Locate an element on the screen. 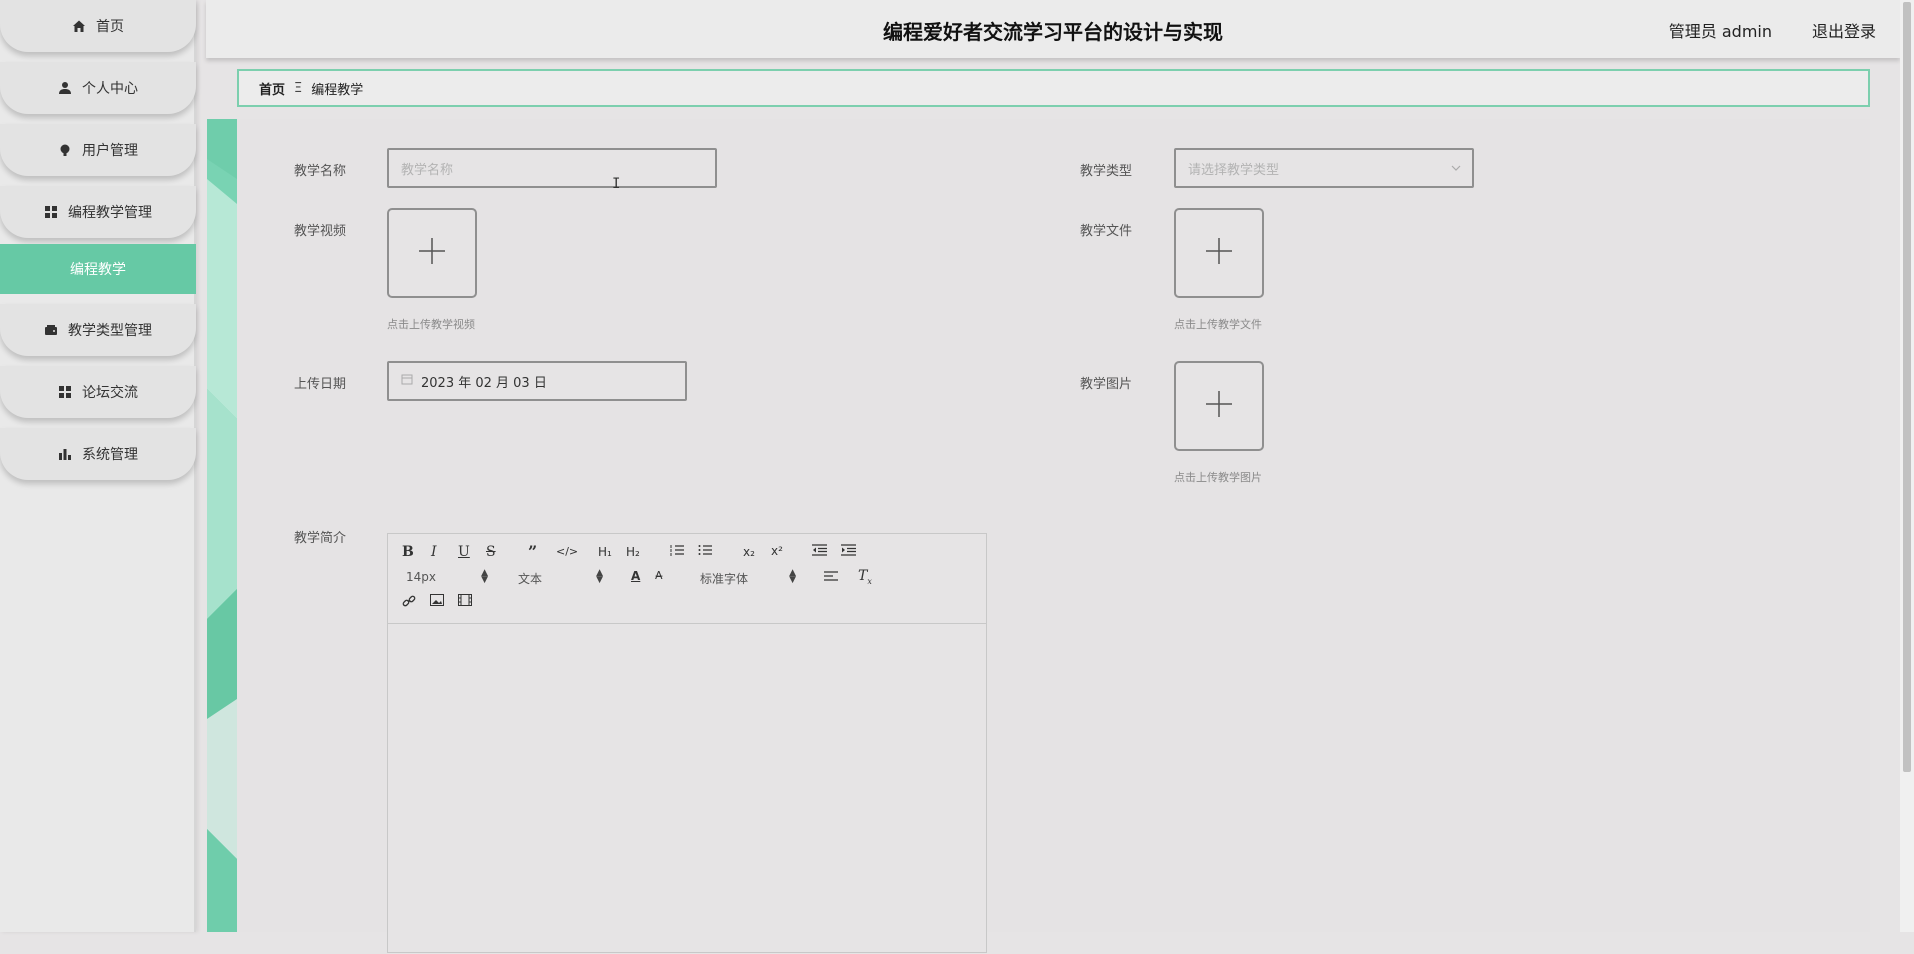 The image size is (1914, 954). font-size-value: 14px is located at coordinates (421, 577).